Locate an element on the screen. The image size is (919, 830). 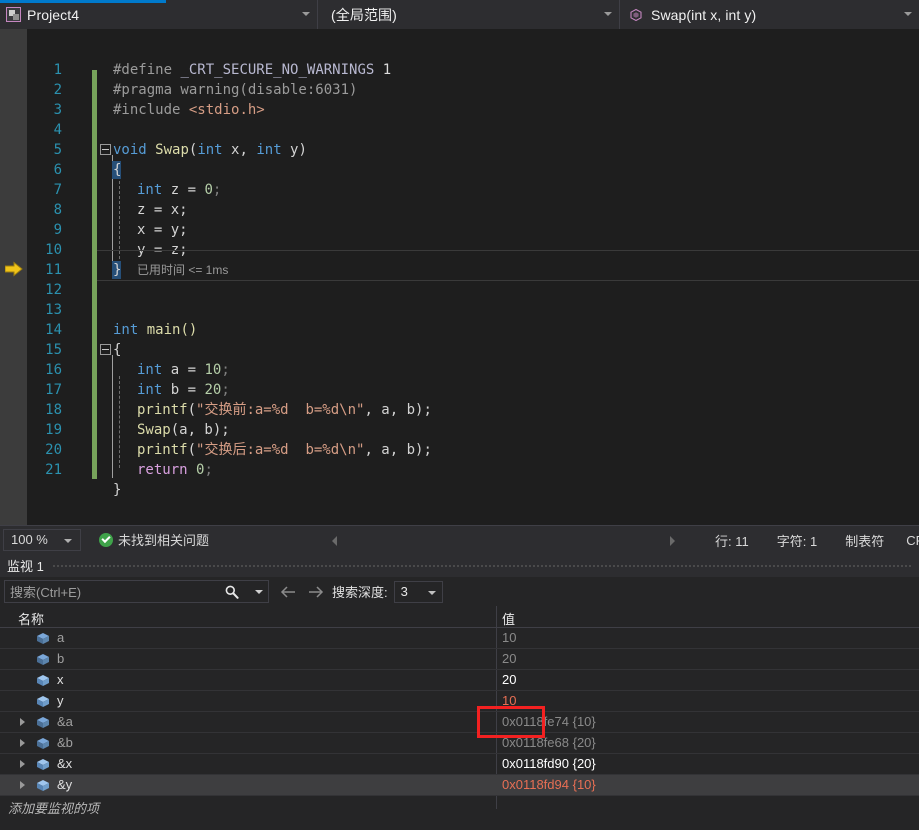
search-options-chevron-icon is located at coordinates (259, 592).